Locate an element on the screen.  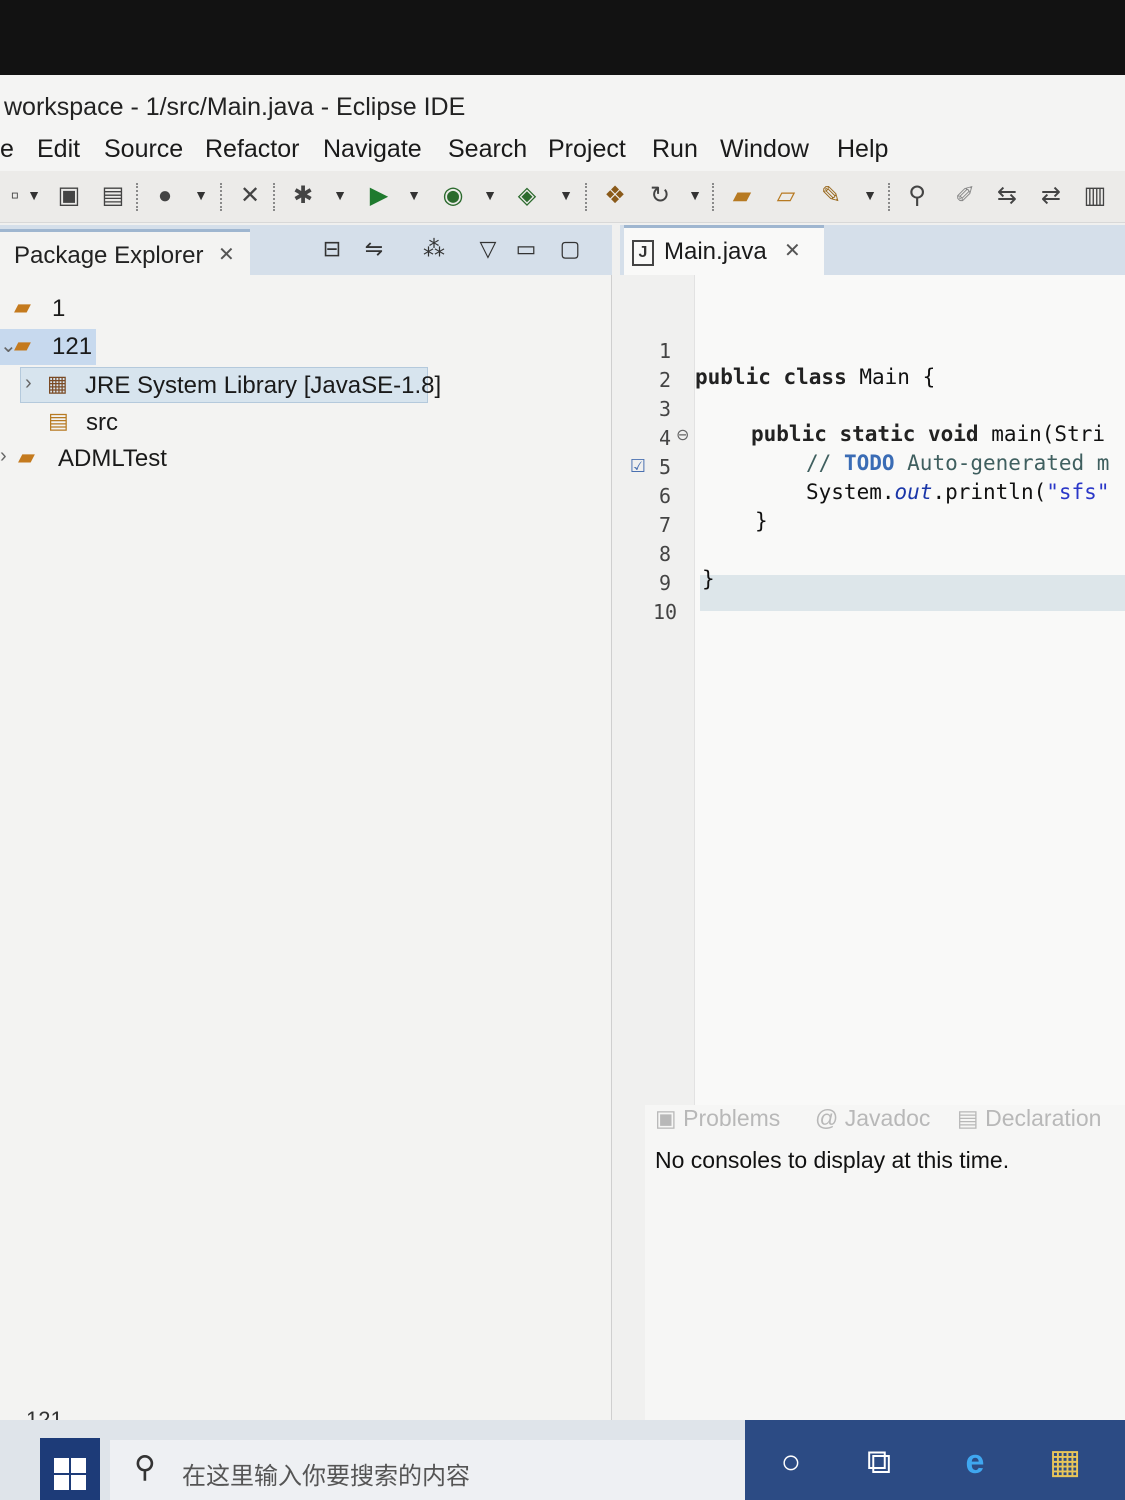
menu-window: Window is located at coordinates (764, 149).